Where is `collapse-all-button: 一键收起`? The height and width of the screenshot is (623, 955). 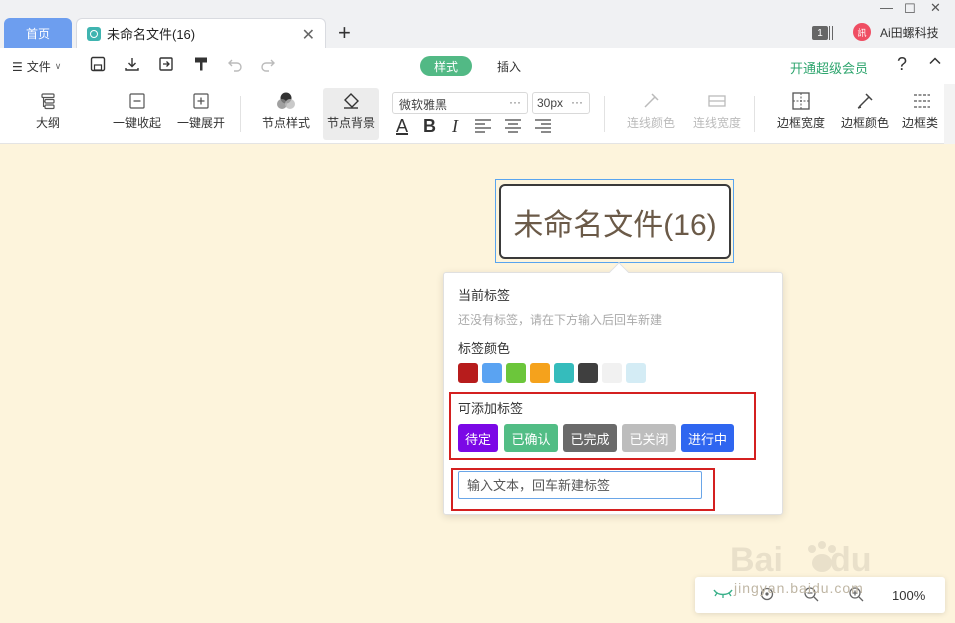 collapse-all-button: 一键收起 is located at coordinates (137, 114).